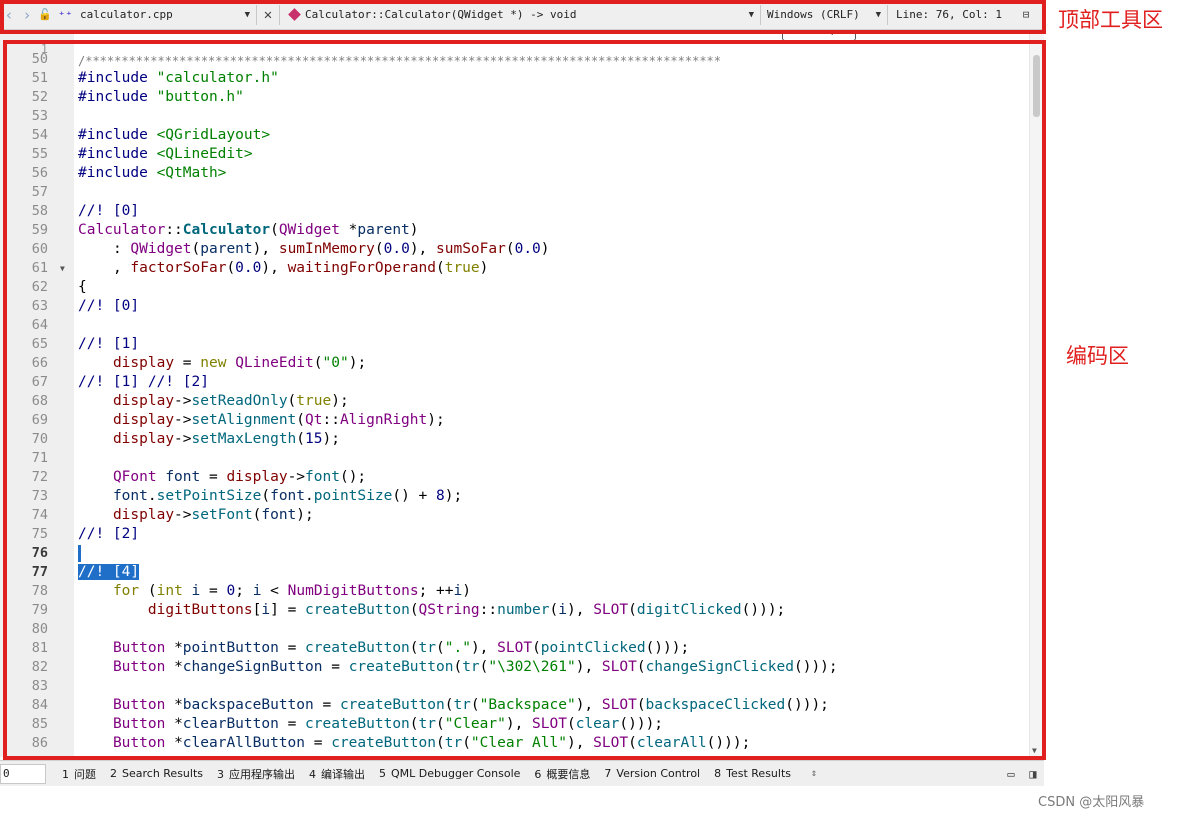  What do you see at coordinates (163, 773) in the screenshot?
I see `output-tab-label: Search Results` at bounding box center [163, 773].